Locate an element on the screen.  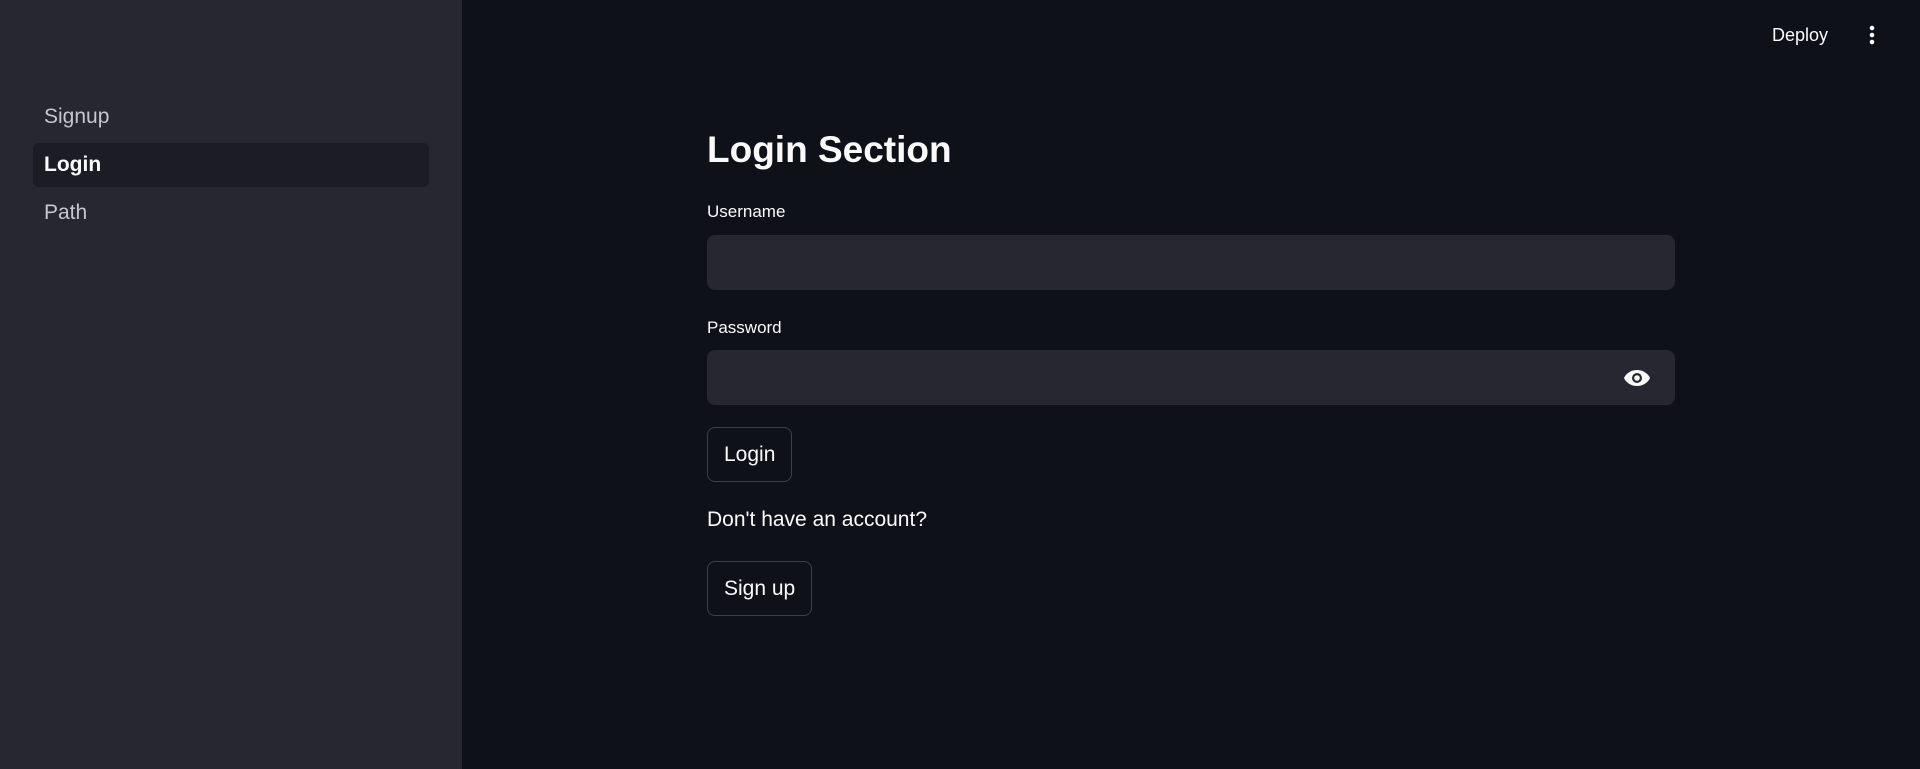
deploy-button: Deploy is located at coordinates (1800, 35).